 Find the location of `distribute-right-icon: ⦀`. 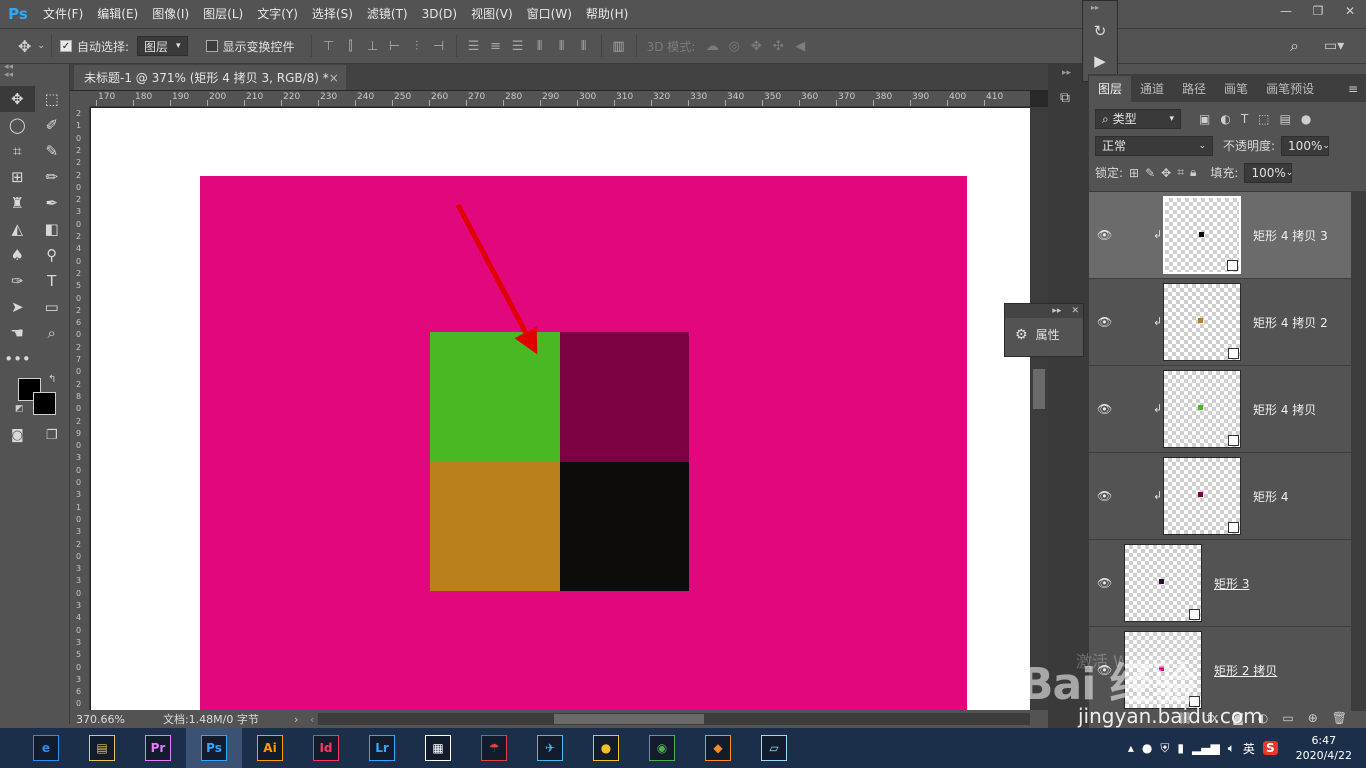

distribute-right-icon: ⦀ is located at coordinates (584, 46).